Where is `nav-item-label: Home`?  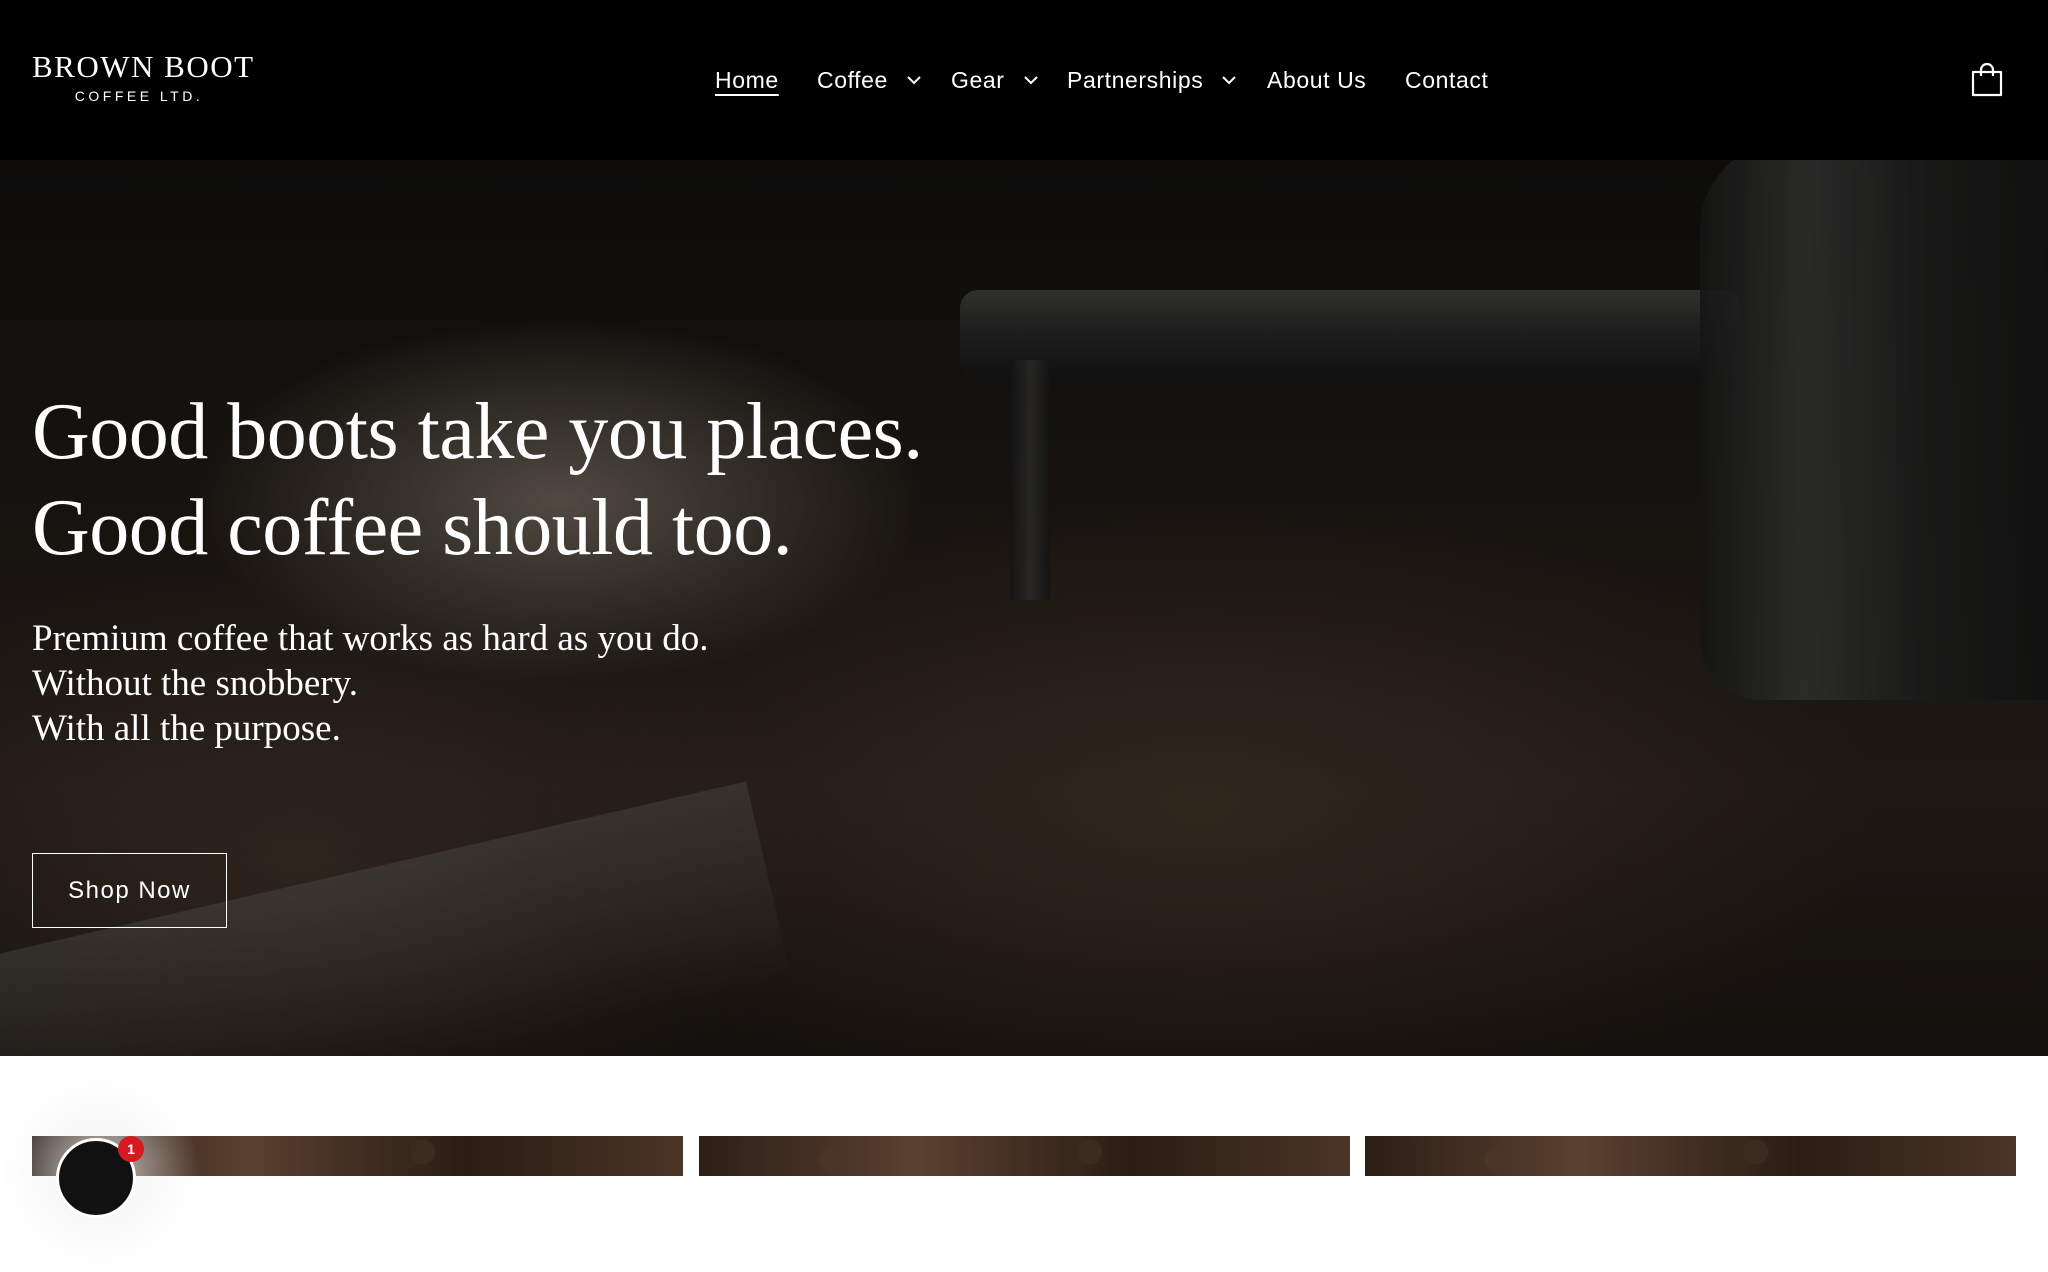 nav-item-label: Home is located at coordinates (747, 79).